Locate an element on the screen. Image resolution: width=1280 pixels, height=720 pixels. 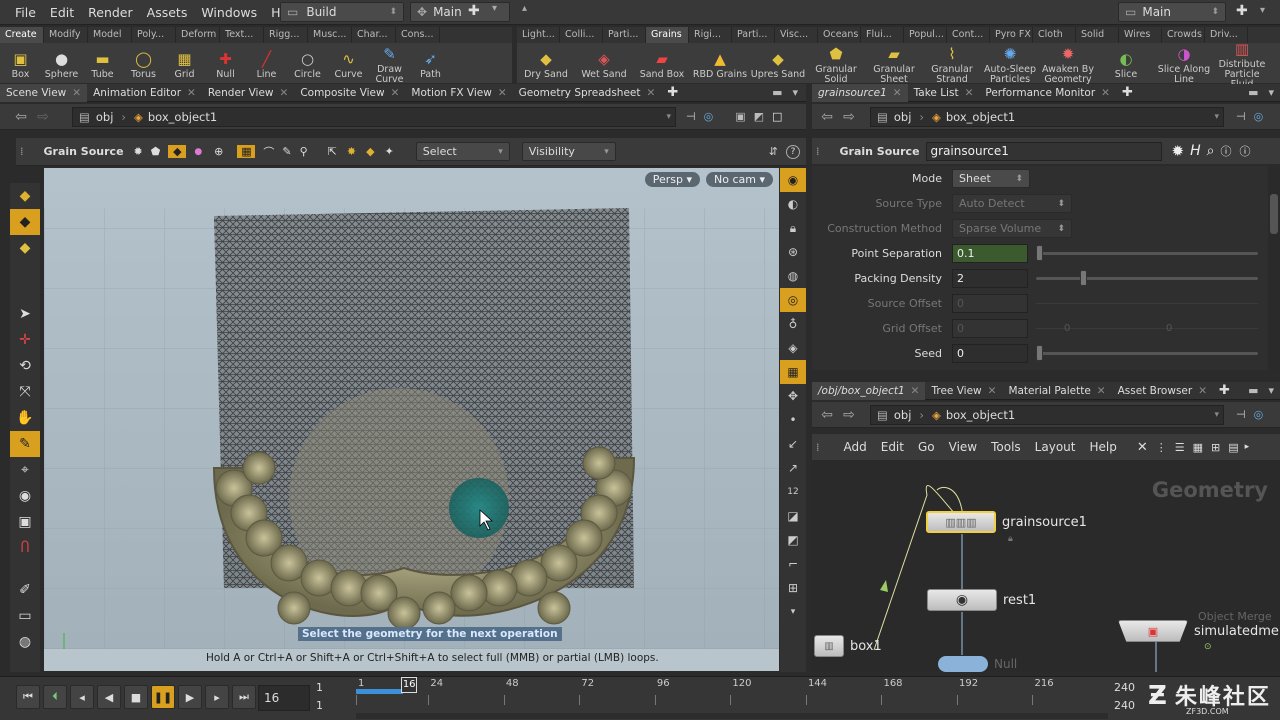
visibility-dropdown: Visibility ▾ is located at coordinates (568, 151).